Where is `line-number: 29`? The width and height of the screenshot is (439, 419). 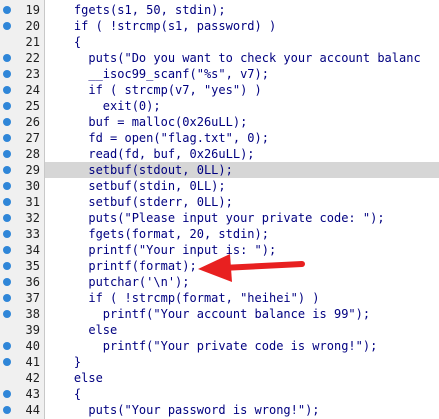 line-number: 29 is located at coordinates (32, 170).